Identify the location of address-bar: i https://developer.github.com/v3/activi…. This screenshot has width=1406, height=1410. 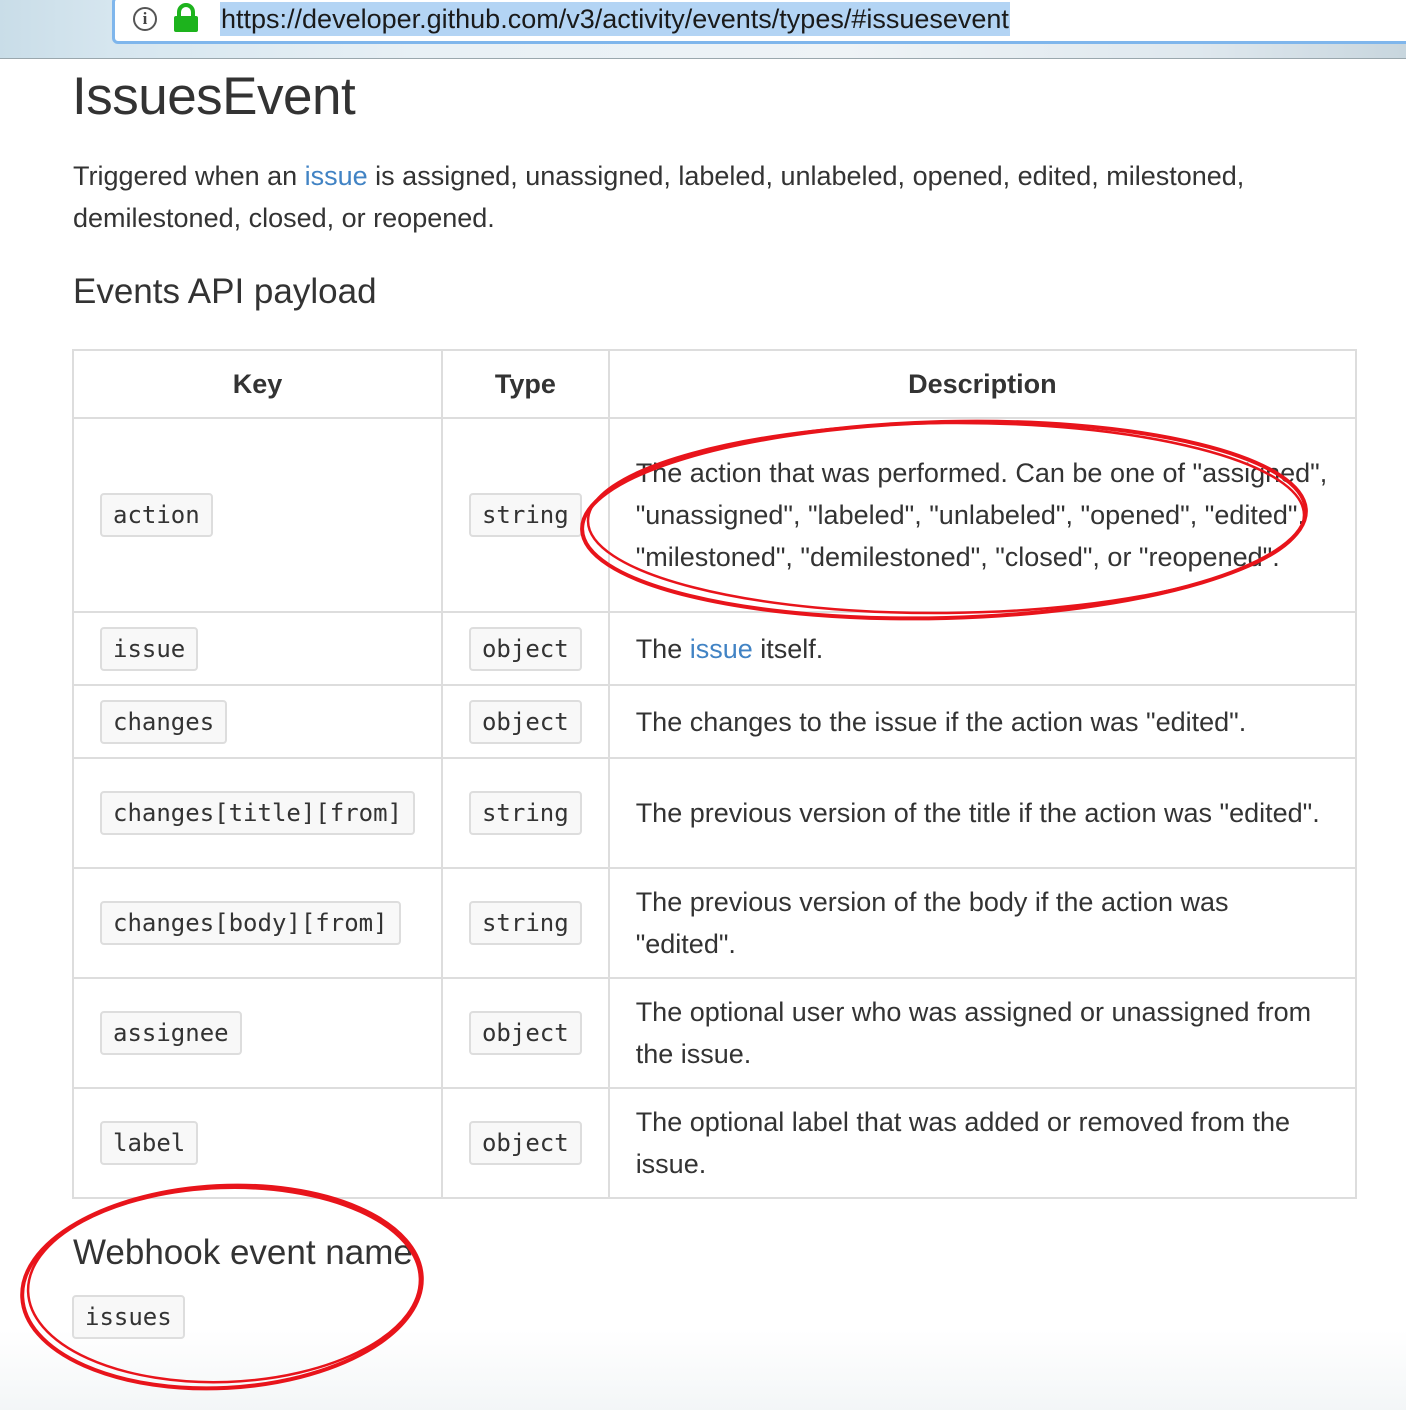
(759, 22).